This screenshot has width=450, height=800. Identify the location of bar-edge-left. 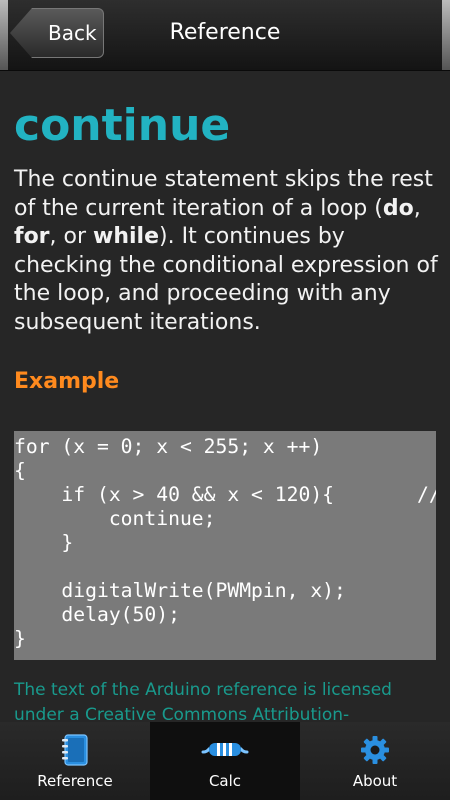
(4, 35).